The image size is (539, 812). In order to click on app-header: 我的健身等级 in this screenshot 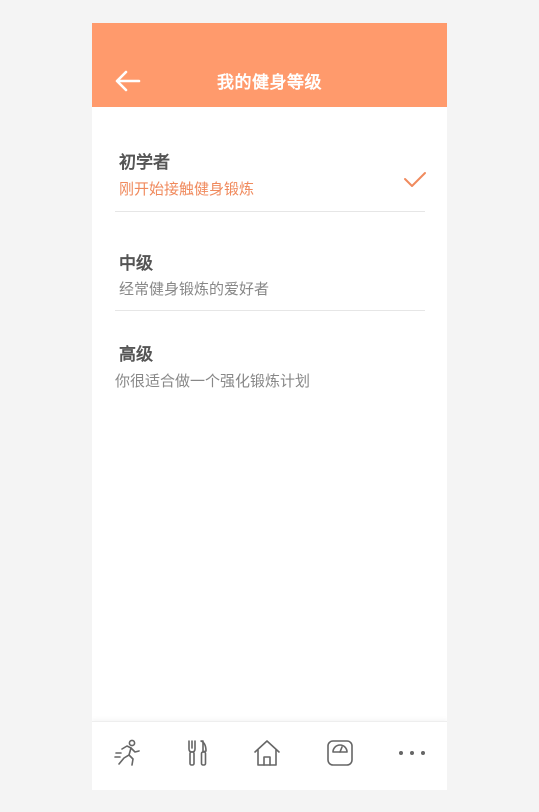, I will do `click(269, 65)`.